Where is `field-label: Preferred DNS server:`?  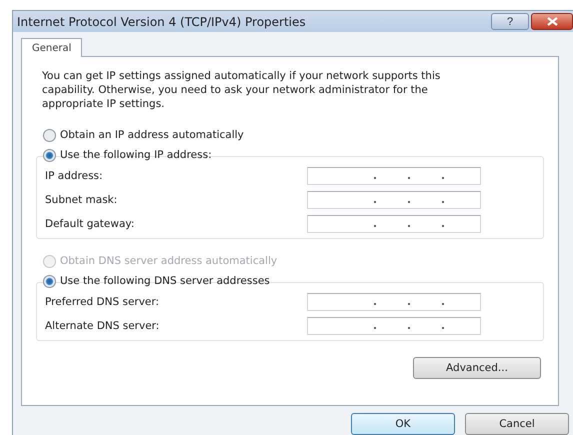
field-label: Preferred DNS server: is located at coordinates (102, 302).